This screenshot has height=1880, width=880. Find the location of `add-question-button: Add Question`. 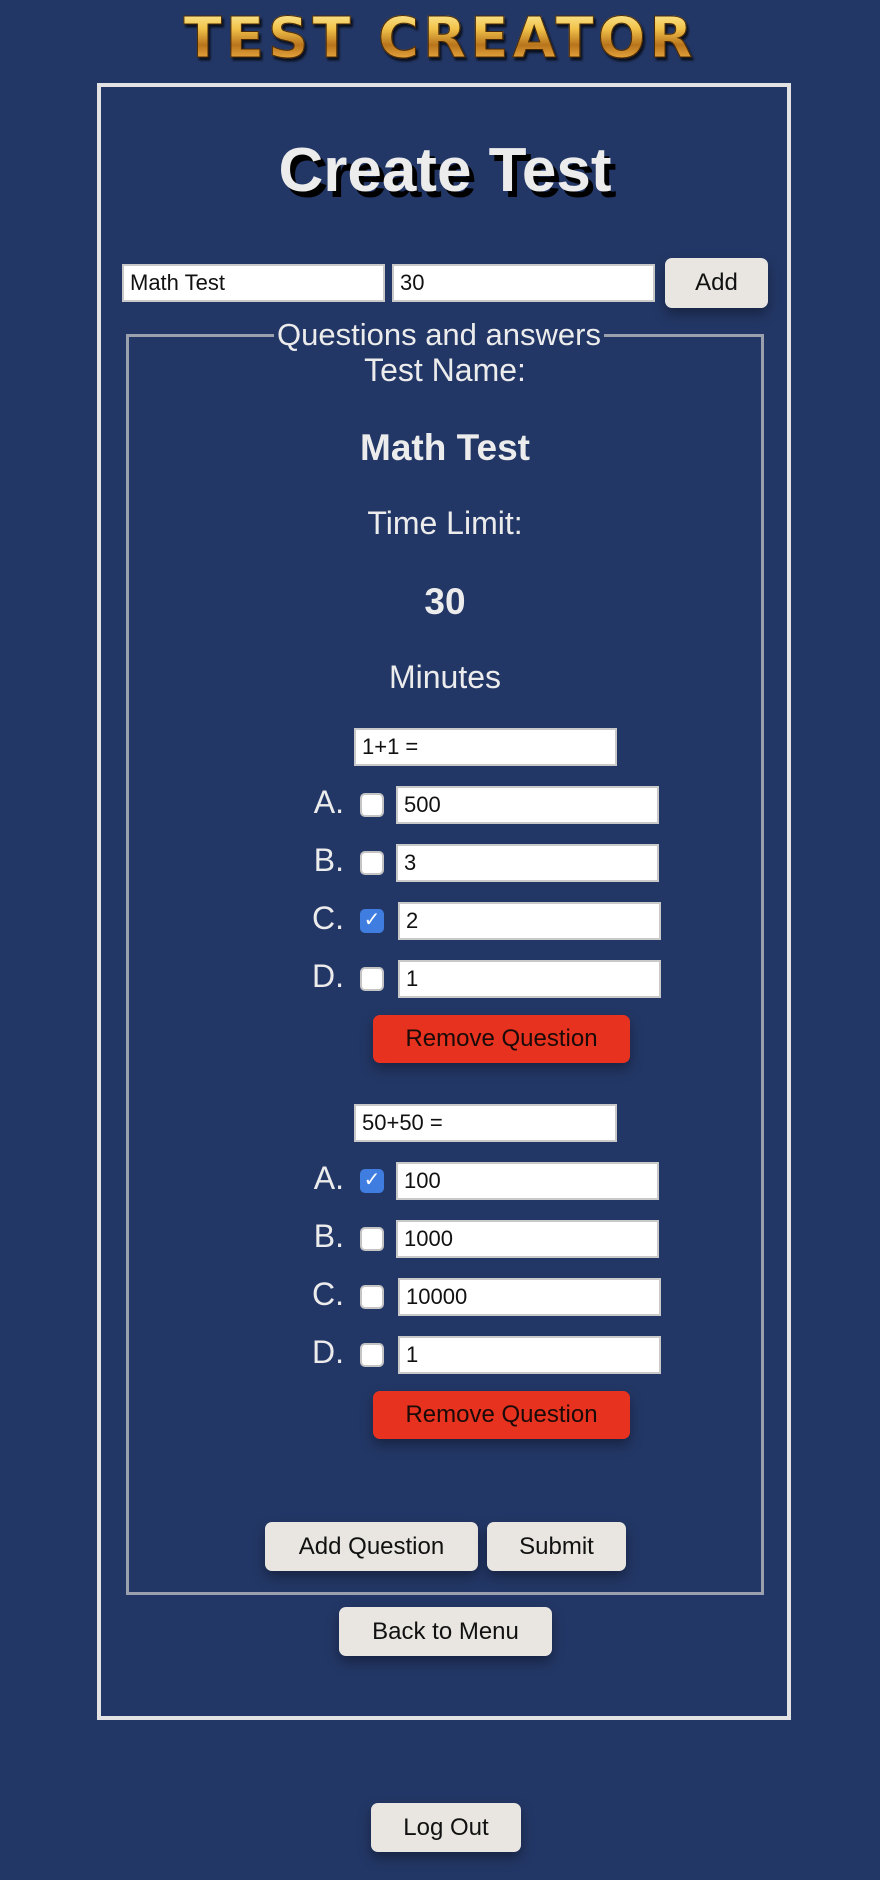

add-question-button: Add Question is located at coordinates (371, 1546).